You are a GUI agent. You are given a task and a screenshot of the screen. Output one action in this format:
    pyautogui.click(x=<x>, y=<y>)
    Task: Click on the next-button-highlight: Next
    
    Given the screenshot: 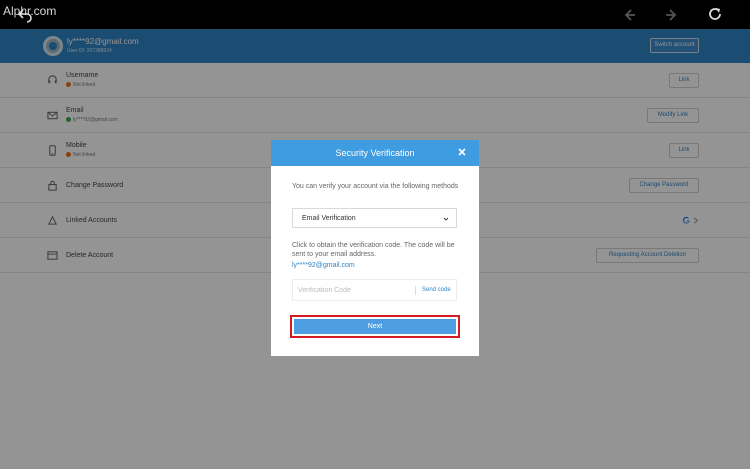 What is the action you would take?
    pyautogui.click(x=375, y=326)
    